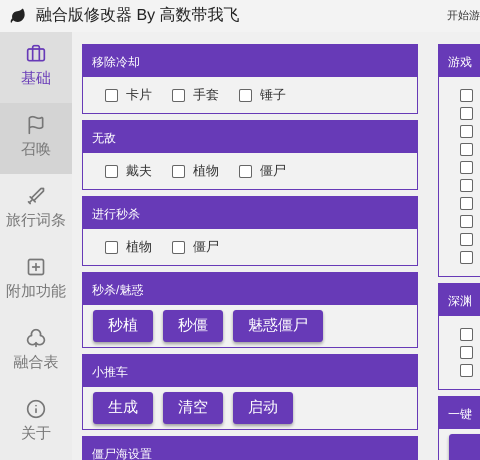 Image resolution: width=480 pixels, height=460 pixels. Describe the element at coordinates (193, 408) in the screenshot. I see `action-button: 清空` at that location.